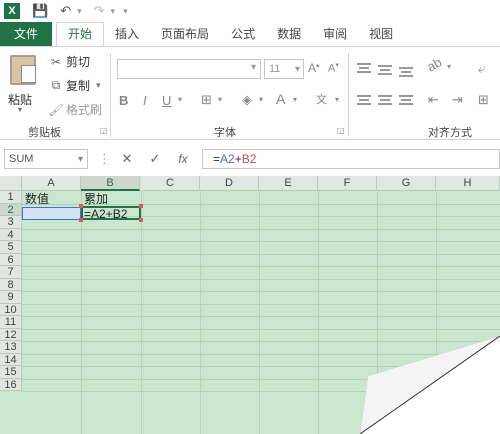 The width and height of the screenshot is (500, 434). I want to click on row-header: 4, so click(11, 234).